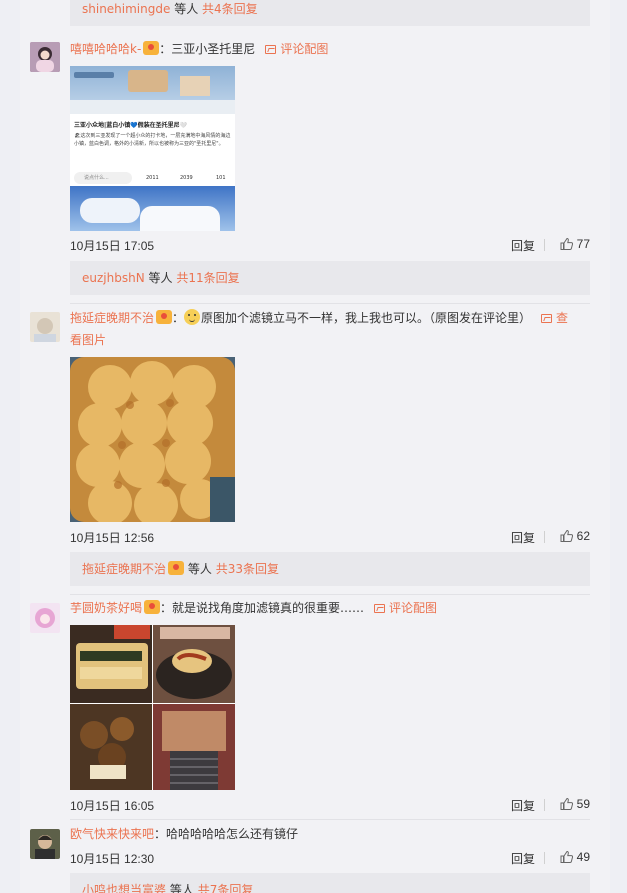 This screenshot has height=893, width=627. What do you see at coordinates (112, 859) in the screenshot?
I see `comment-time: 10月15日 12:30` at bounding box center [112, 859].